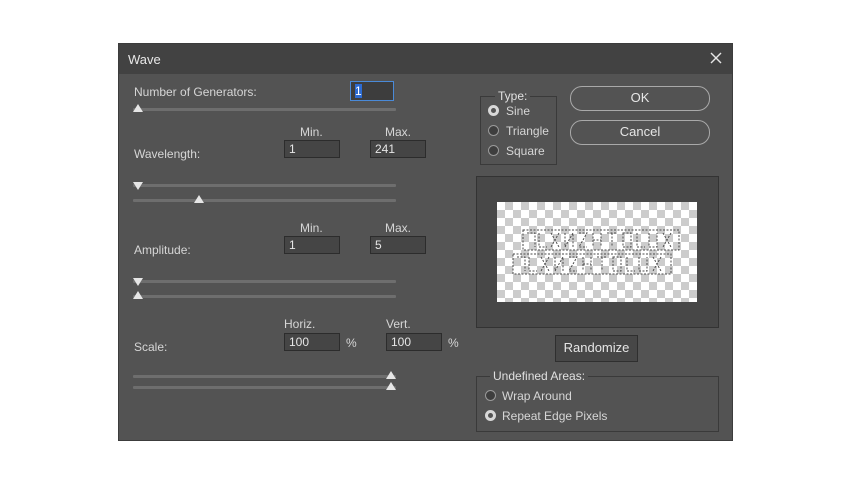 The width and height of the screenshot is (850, 484). I want to click on scale-vert-percent: %, so click(453, 343).